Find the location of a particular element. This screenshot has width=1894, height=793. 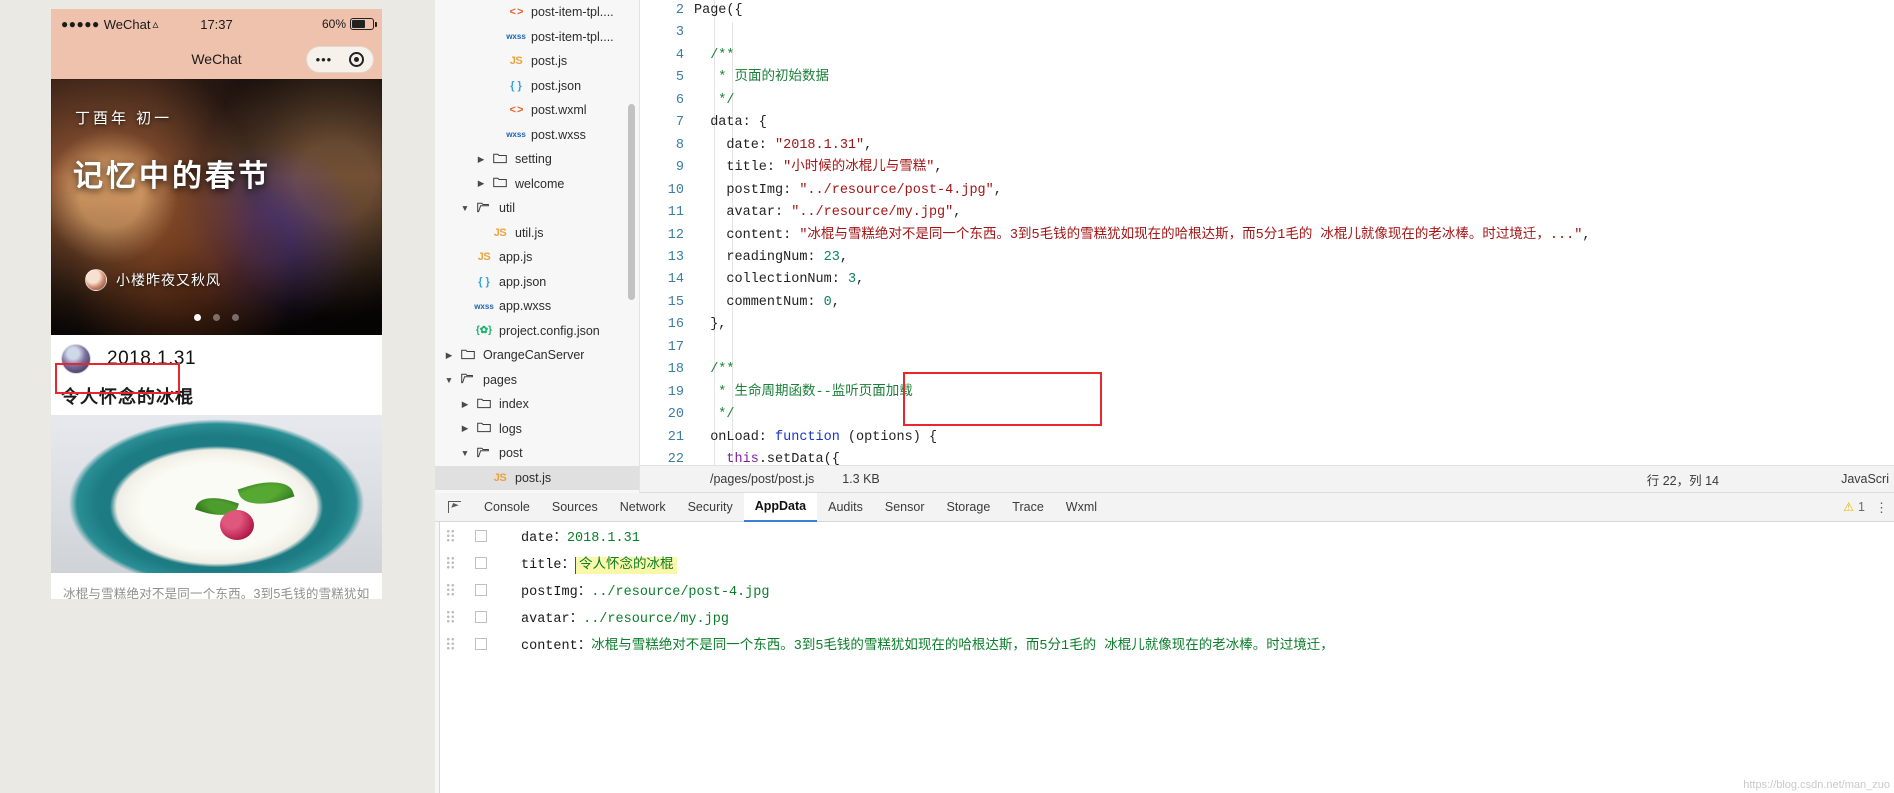

inspect-element-icon is located at coordinates (454, 507).